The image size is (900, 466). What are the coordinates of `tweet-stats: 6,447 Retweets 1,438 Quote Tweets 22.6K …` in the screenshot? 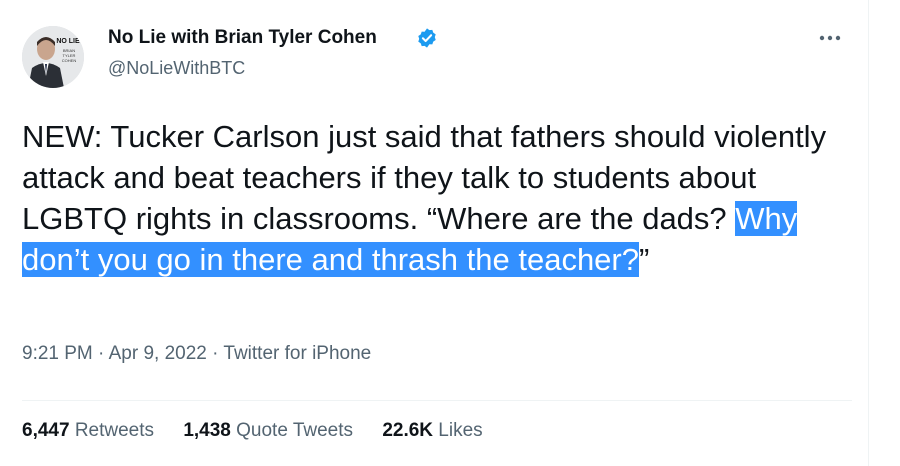 It's located at (264, 431).